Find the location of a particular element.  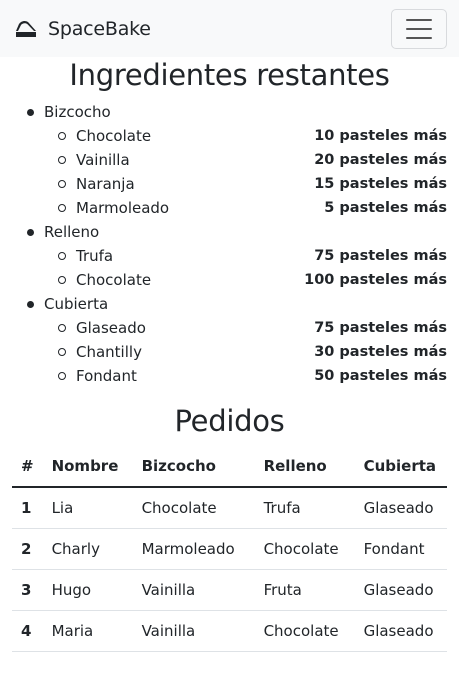

ingredient-remaining: 5 pasteles más is located at coordinates (385, 208).